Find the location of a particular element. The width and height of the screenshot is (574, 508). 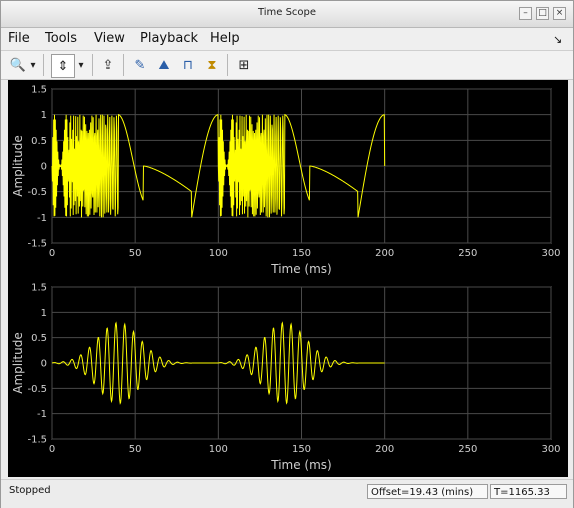

status-bar: Stopped Offset=19.43 (mins) T=1165.33 is located at coordinates (287, 493).